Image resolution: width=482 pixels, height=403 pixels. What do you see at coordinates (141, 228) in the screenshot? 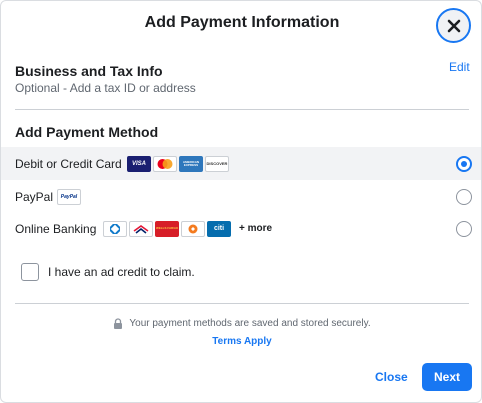
I see `bank-of-america-logo` at bounding box center [141, 228].